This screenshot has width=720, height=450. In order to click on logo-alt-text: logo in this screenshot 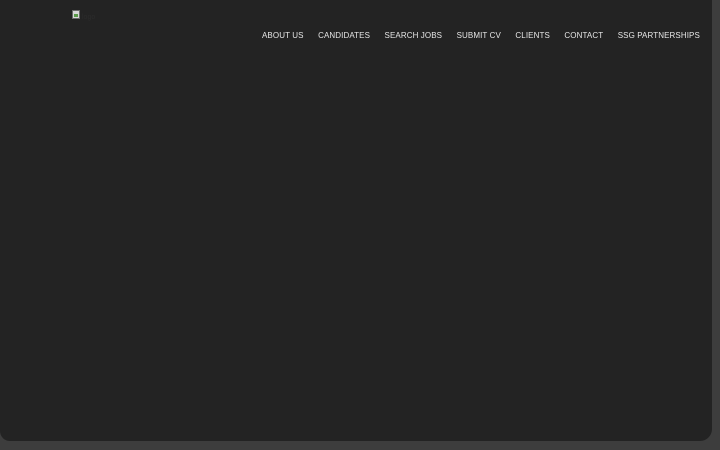, I will do `click(89, 17)`.